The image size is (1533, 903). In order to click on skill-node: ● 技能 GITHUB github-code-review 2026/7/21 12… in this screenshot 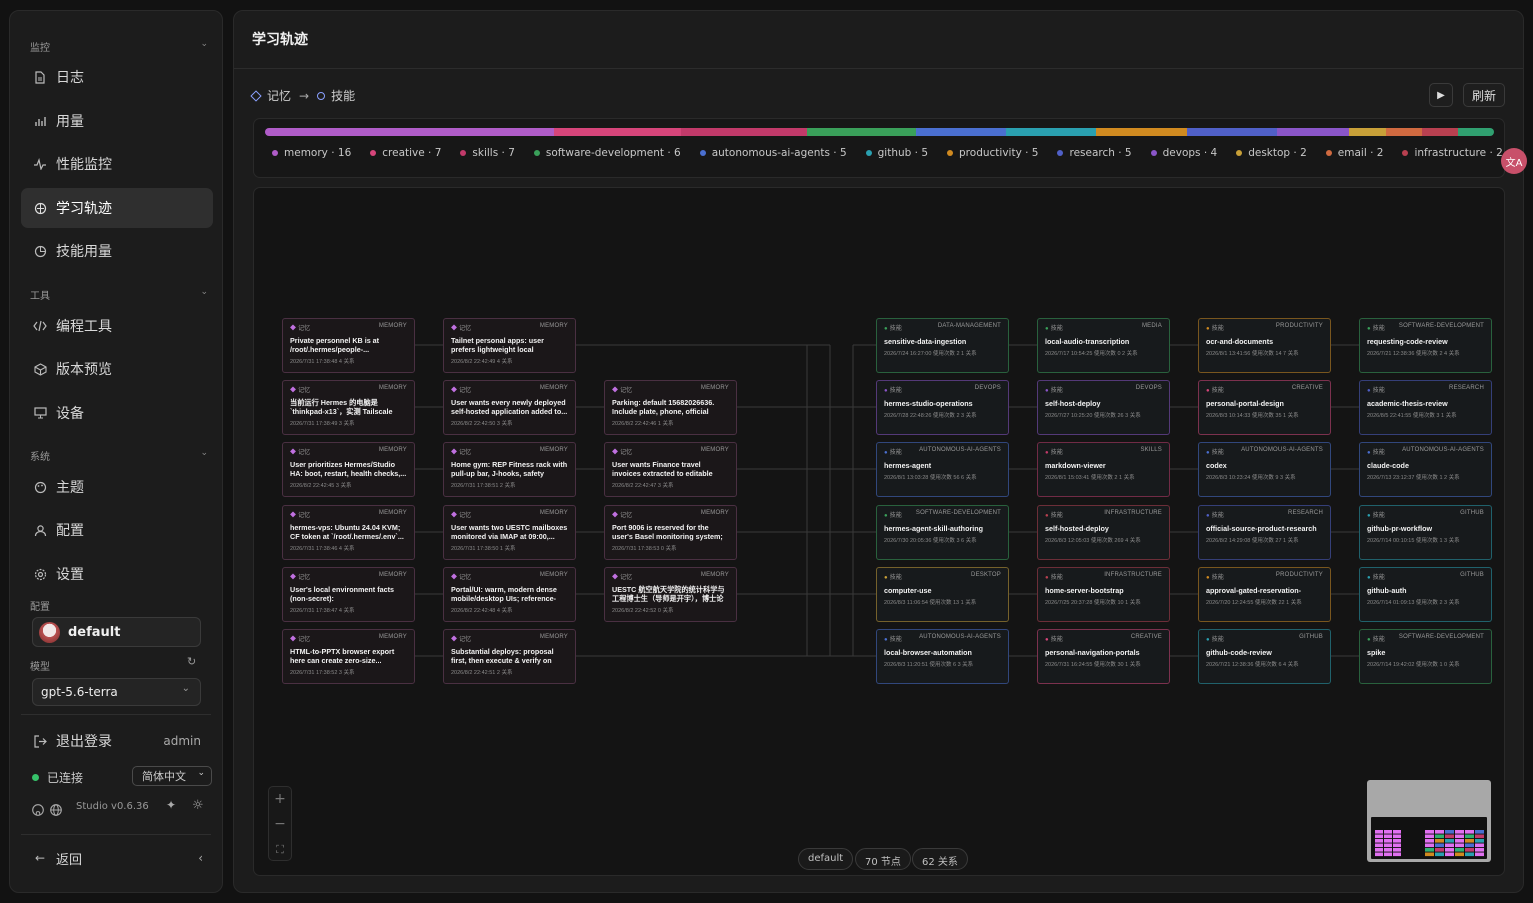, I will do `click(1264, 656)`.